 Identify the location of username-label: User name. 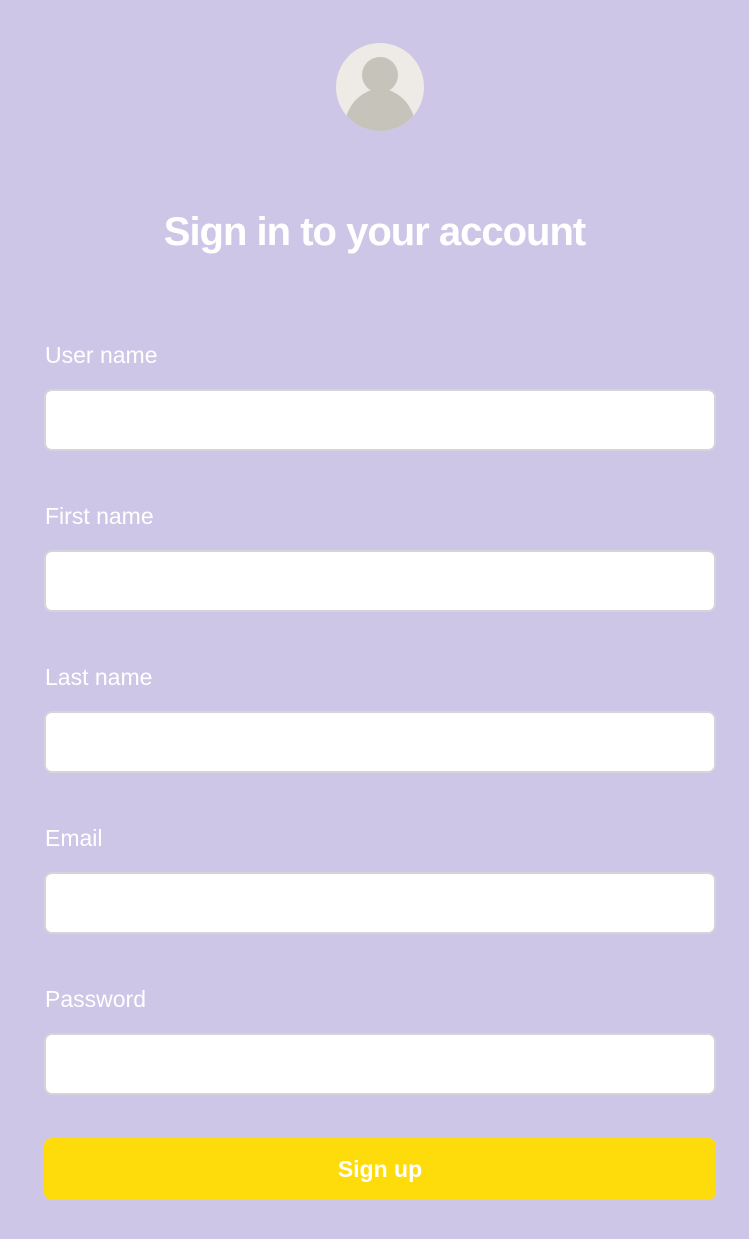
(101, 355).